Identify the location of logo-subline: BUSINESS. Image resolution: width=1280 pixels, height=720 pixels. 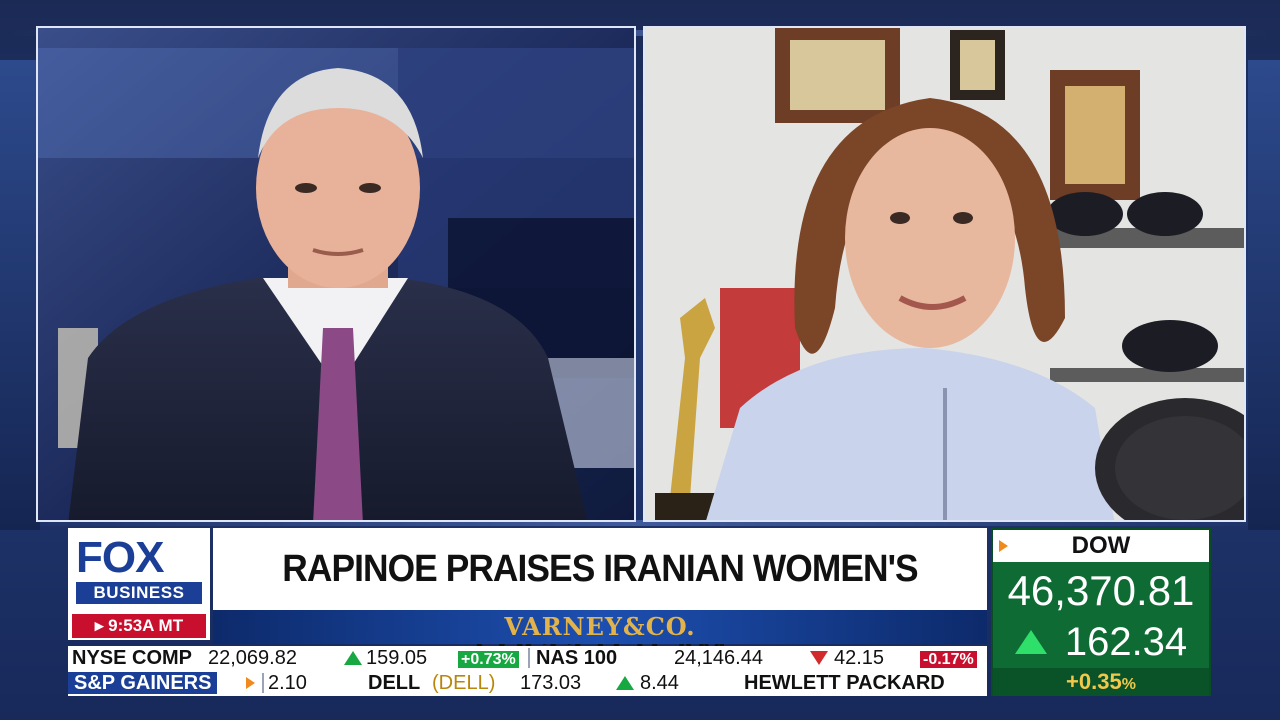
(139, 593).